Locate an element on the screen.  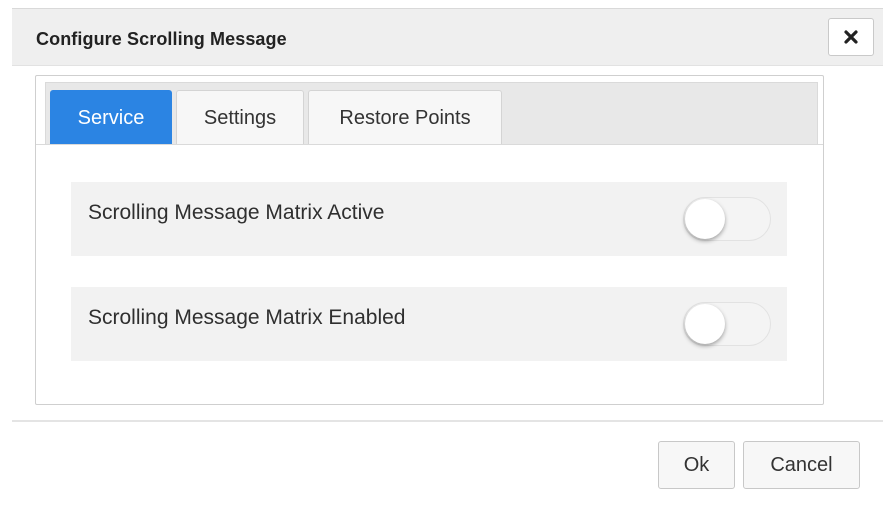
matrix-active-toggle is located at coordinates (727, 219).